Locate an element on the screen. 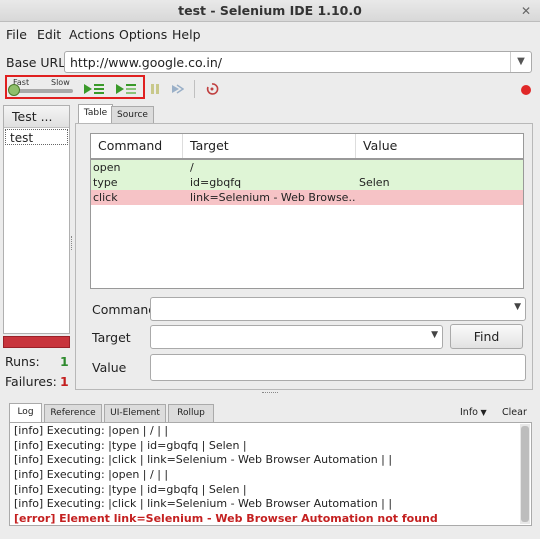 The height and width of the screenshot is (539, 540). speed-control-highlight: Fast Slow is located at coordinates (75, 87).